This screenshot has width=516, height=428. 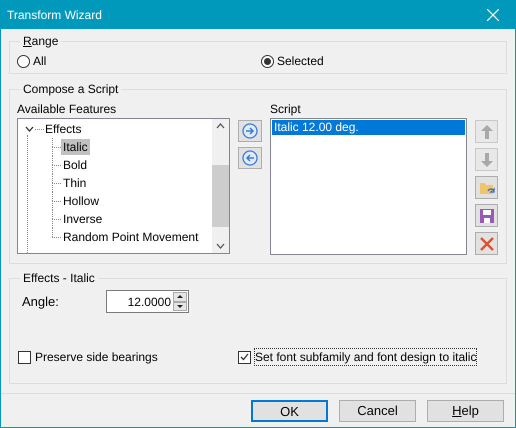 What do you see at coordinates (220, 196) in the screenshot?
I see `scrollbar-thumb` at bounding box center [220, 196].